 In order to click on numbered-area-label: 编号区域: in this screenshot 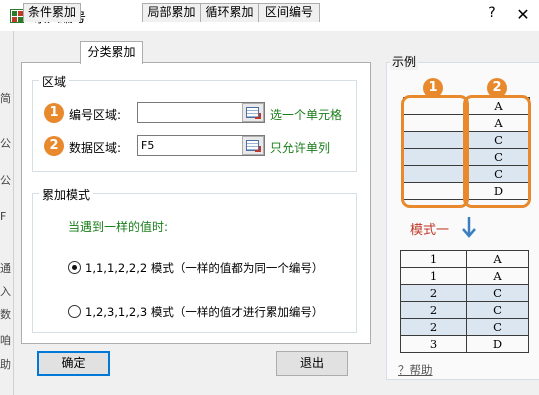, I will do `click(95, 115)`.